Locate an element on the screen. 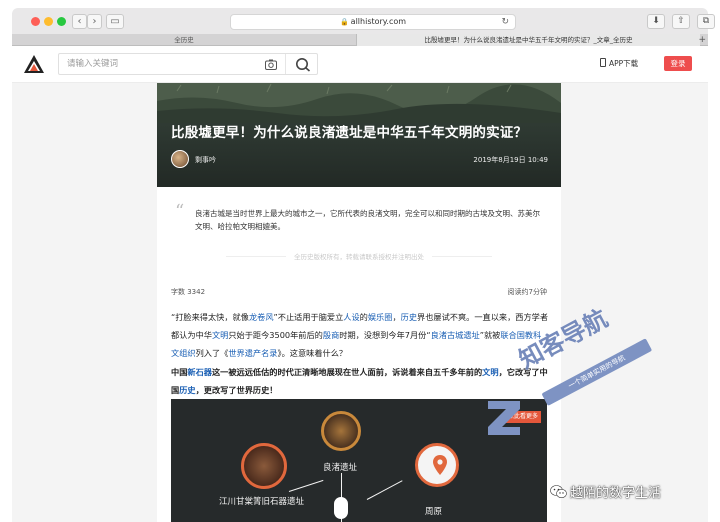 The width and height of the screenshot is (720, 522). zoom-window-button is located at coordinates (61, 21).